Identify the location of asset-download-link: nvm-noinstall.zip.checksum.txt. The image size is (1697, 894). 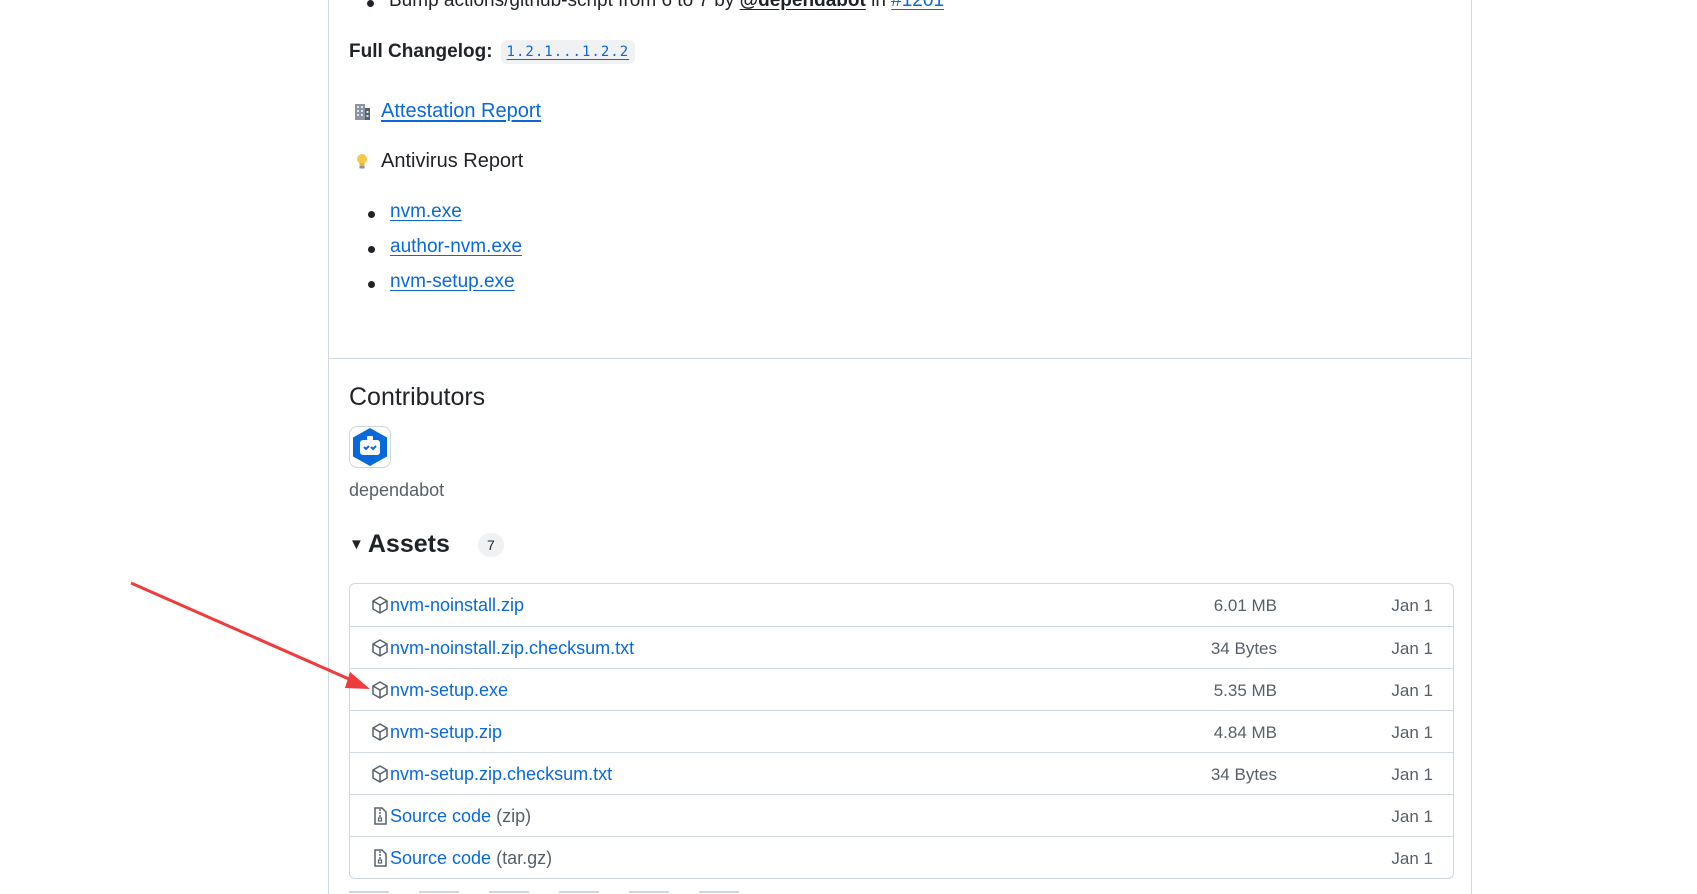
(512, 648).